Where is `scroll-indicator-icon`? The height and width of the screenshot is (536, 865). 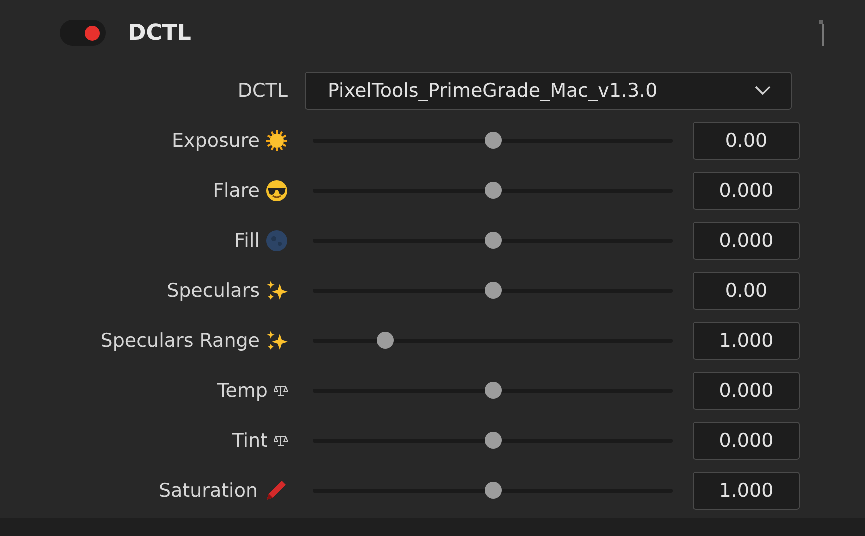 scroll-indicator-icon is located at coordinates (822, 33).